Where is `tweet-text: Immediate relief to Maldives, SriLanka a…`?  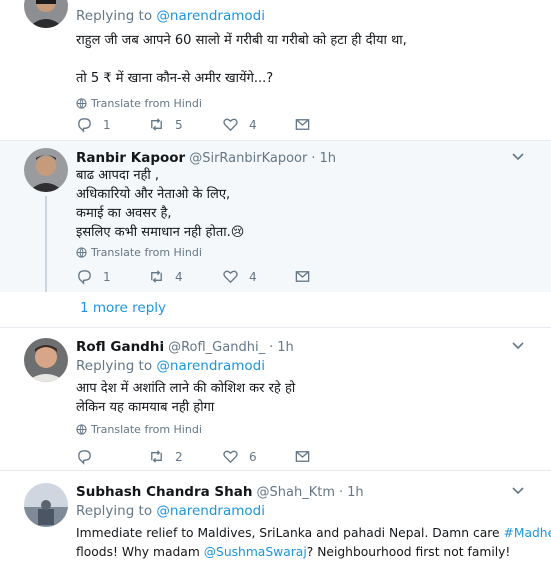
tweet-text: Immediate relief to Maldives, SriLanka a… is located at coordinates (313, 543).